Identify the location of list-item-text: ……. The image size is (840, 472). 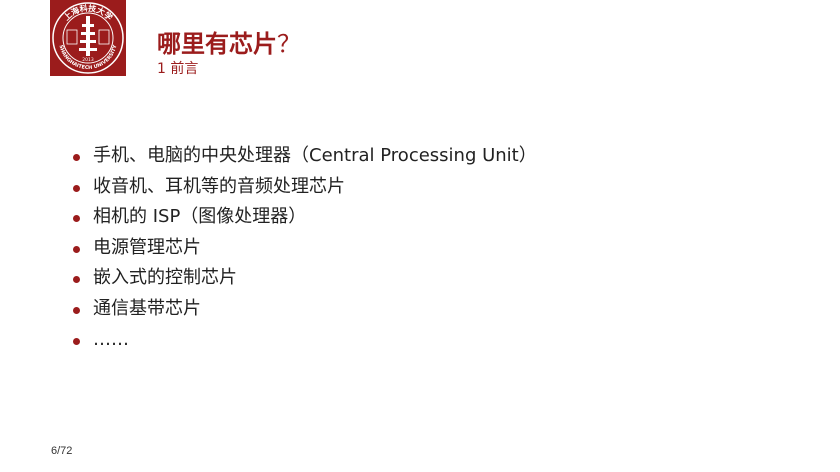
(111, 339).